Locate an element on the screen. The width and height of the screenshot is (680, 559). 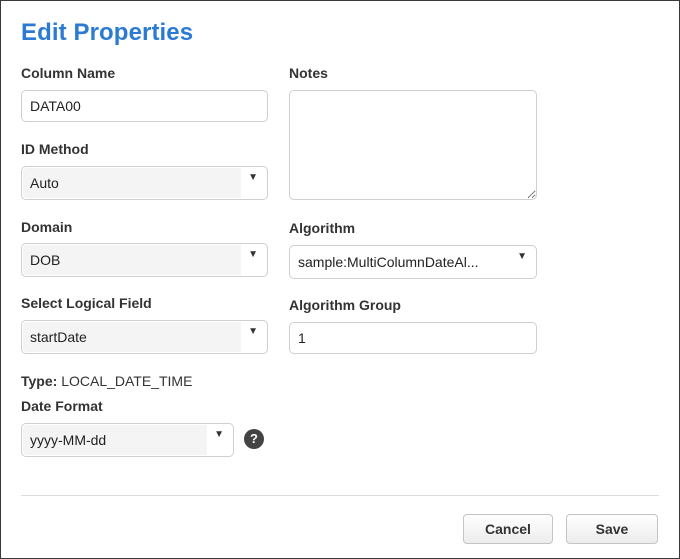
algorithm-group-label: Algorithm Group is located at coordinates (345, 305).